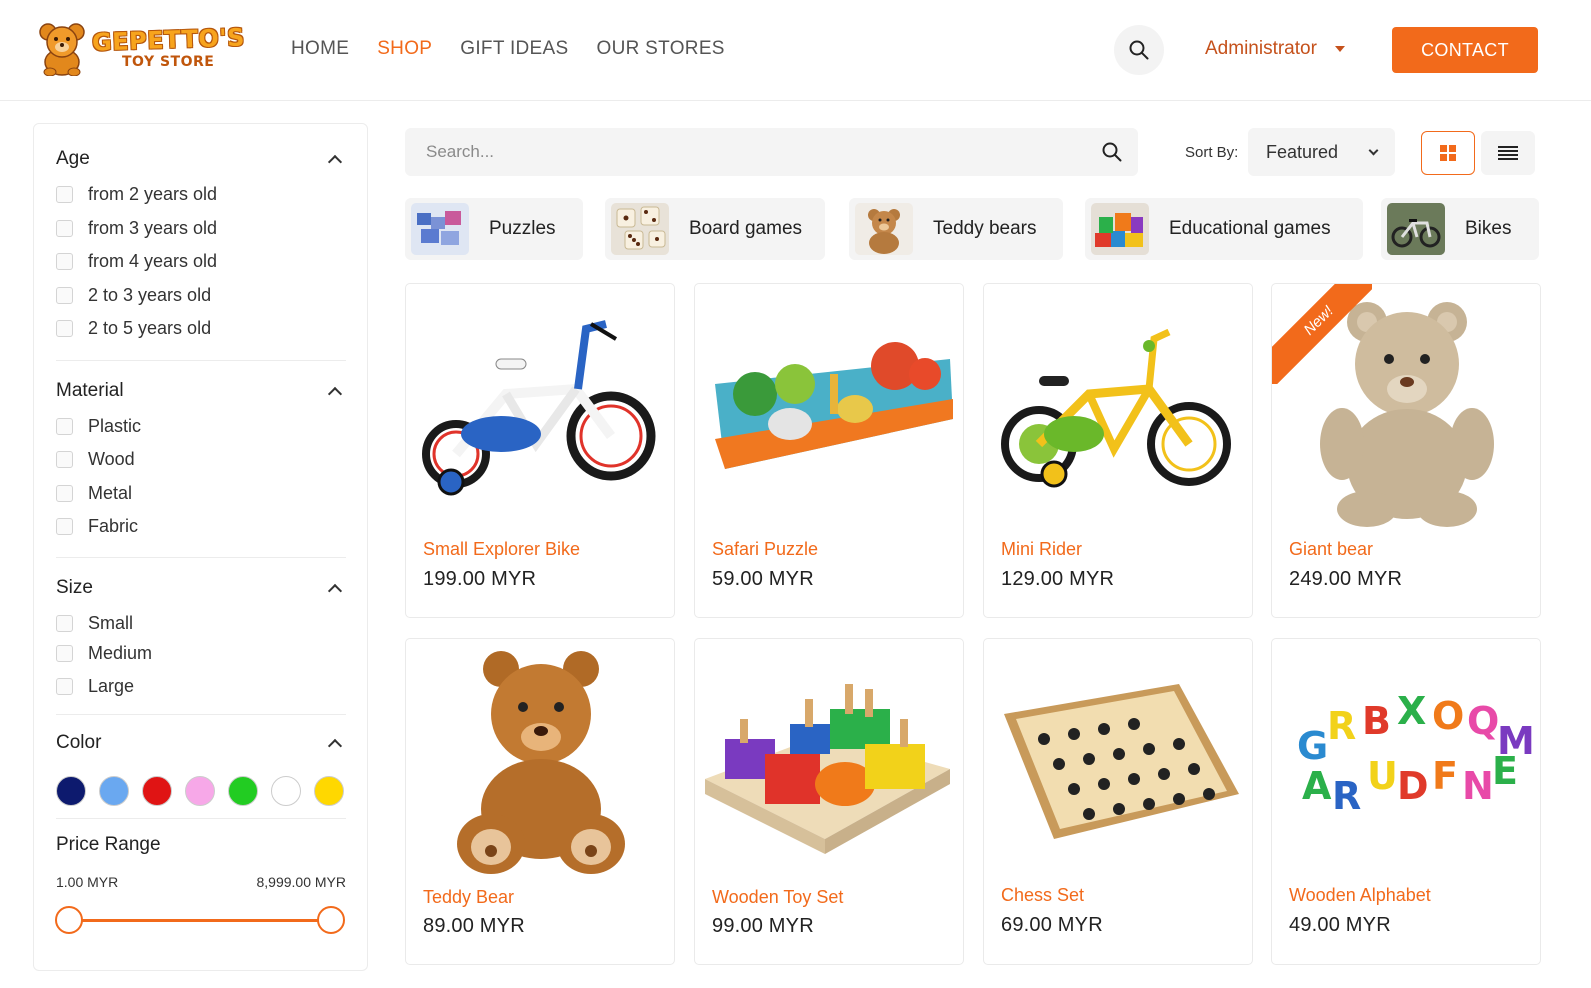 The image size is (1591, 988). Describe the element at coordinates (1360, 895) in the screenshot. I see `product-name: Wooden Alphabet` at that location.